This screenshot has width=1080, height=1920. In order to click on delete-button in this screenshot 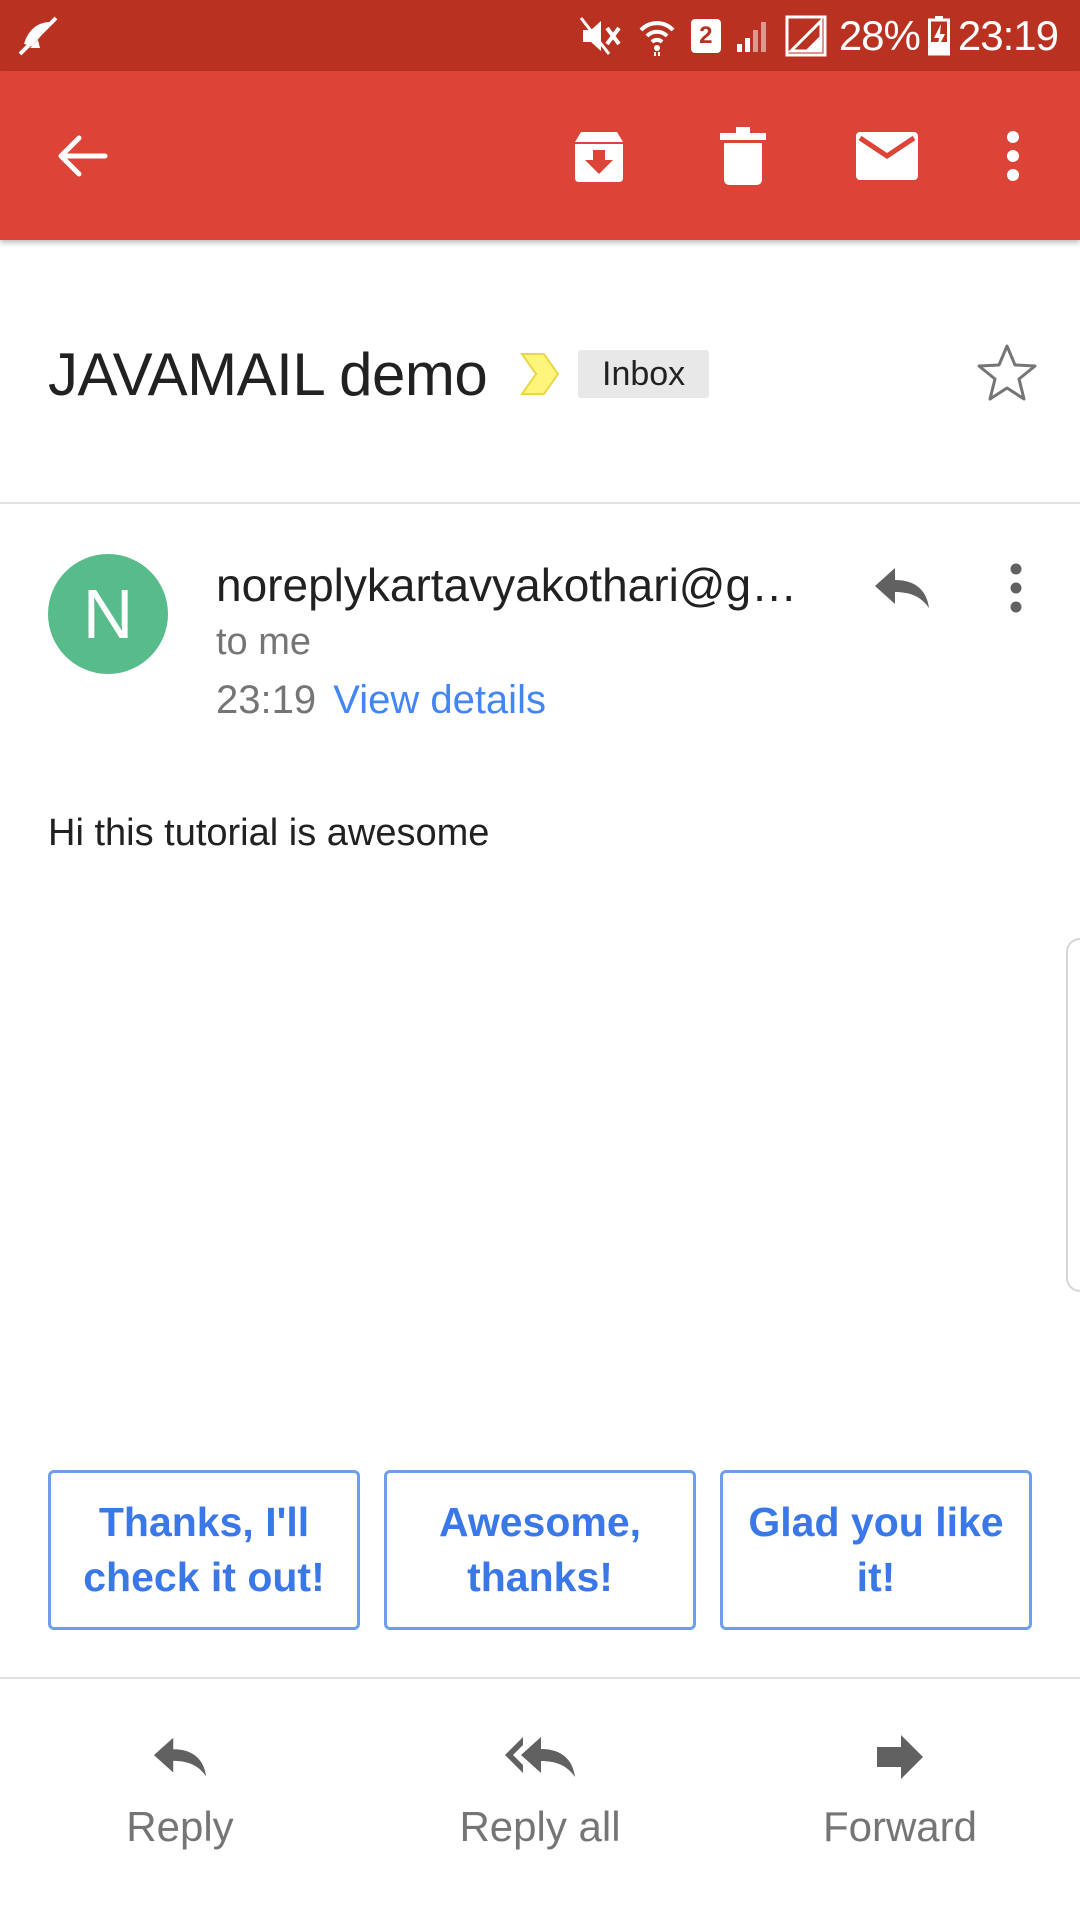, I will do `click(743, 155)`.